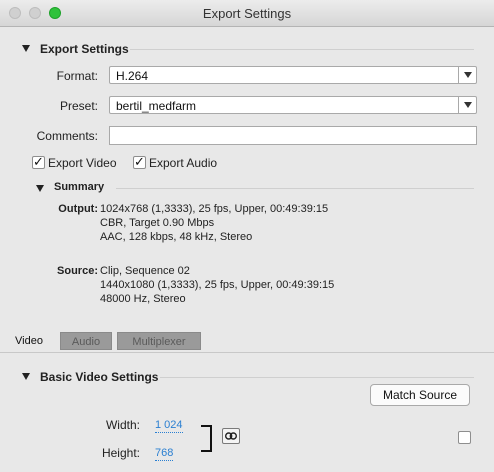 The height and width of the screenshot is (472, 494). Describe the element at coordinates (293, 135) in the screenshot. I see `comments-field` at that location.